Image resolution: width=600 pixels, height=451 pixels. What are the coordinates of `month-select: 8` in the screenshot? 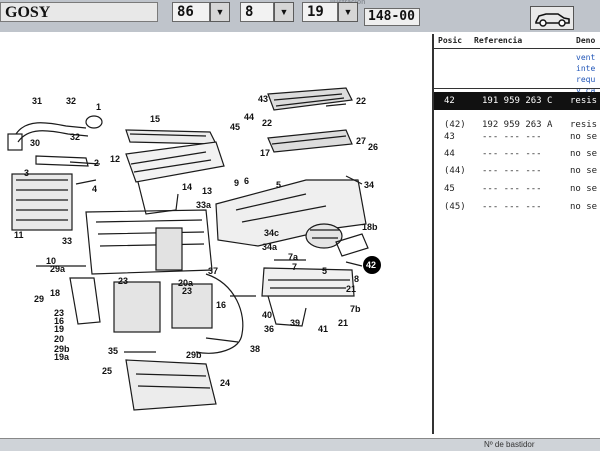 It's located at (257, 12).